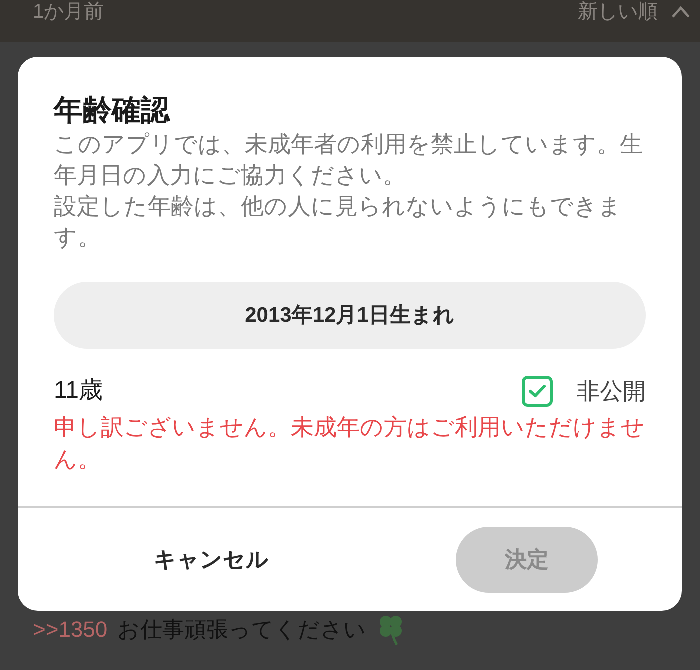  What do you see at coordinates (611, 391) in the screenshot?
I see `private-label: 非公開` at bounding box center [611, 391].